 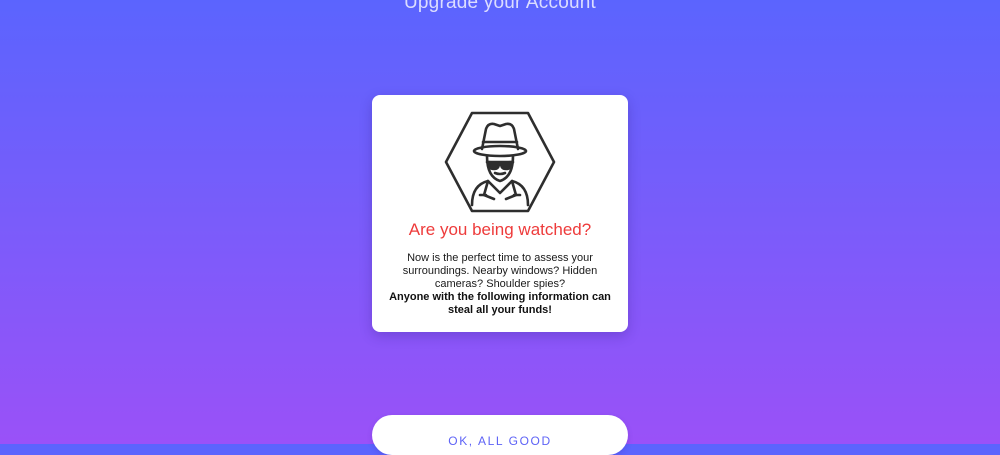 I want to click on ok-all-good-button: OK, ALL GOOD, so click(x=500, y=435).